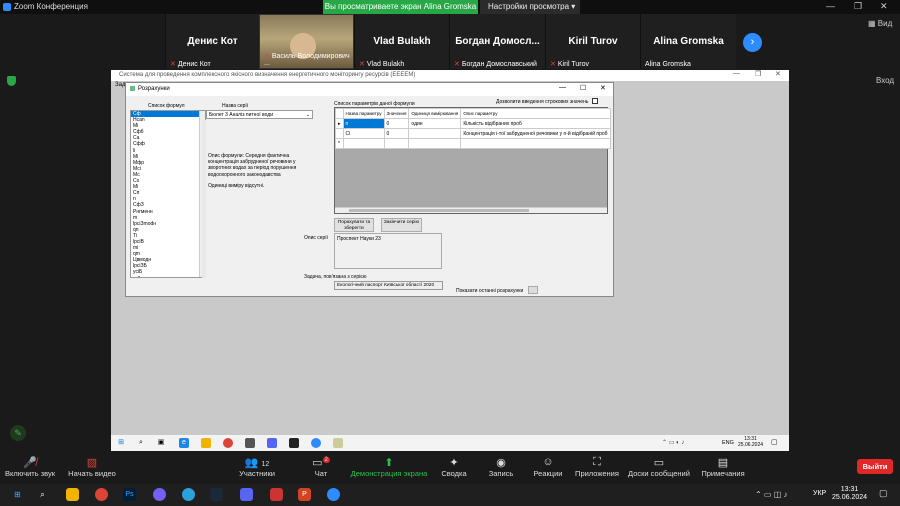 This screenshot has height=506, width=900. I want to click on unit-text: Одиниці виміру відсутні., so click(236, 186).